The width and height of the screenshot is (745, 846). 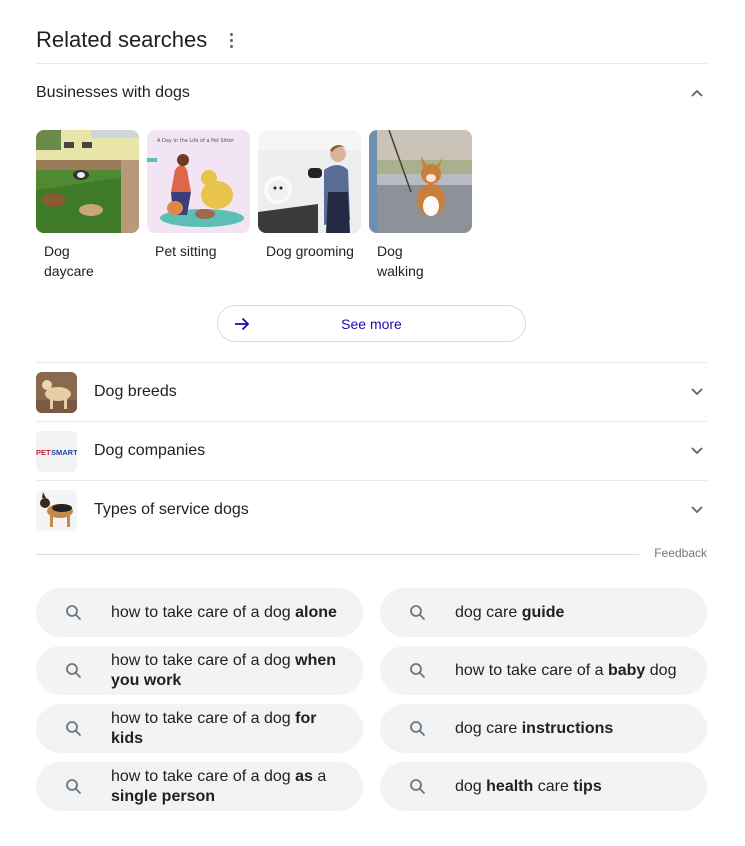 I want to click on row-dog-breeds: Dog breeds, so click(x=371, y=392).